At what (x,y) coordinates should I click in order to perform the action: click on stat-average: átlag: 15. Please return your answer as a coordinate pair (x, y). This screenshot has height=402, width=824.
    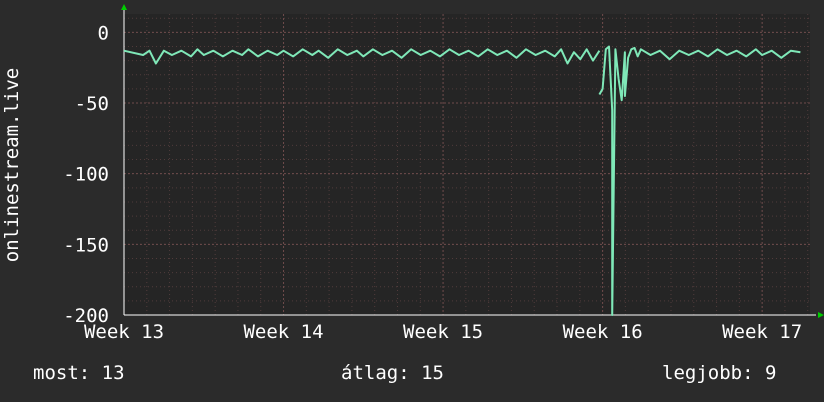
    Looking at the image, I should click on (392, 373).